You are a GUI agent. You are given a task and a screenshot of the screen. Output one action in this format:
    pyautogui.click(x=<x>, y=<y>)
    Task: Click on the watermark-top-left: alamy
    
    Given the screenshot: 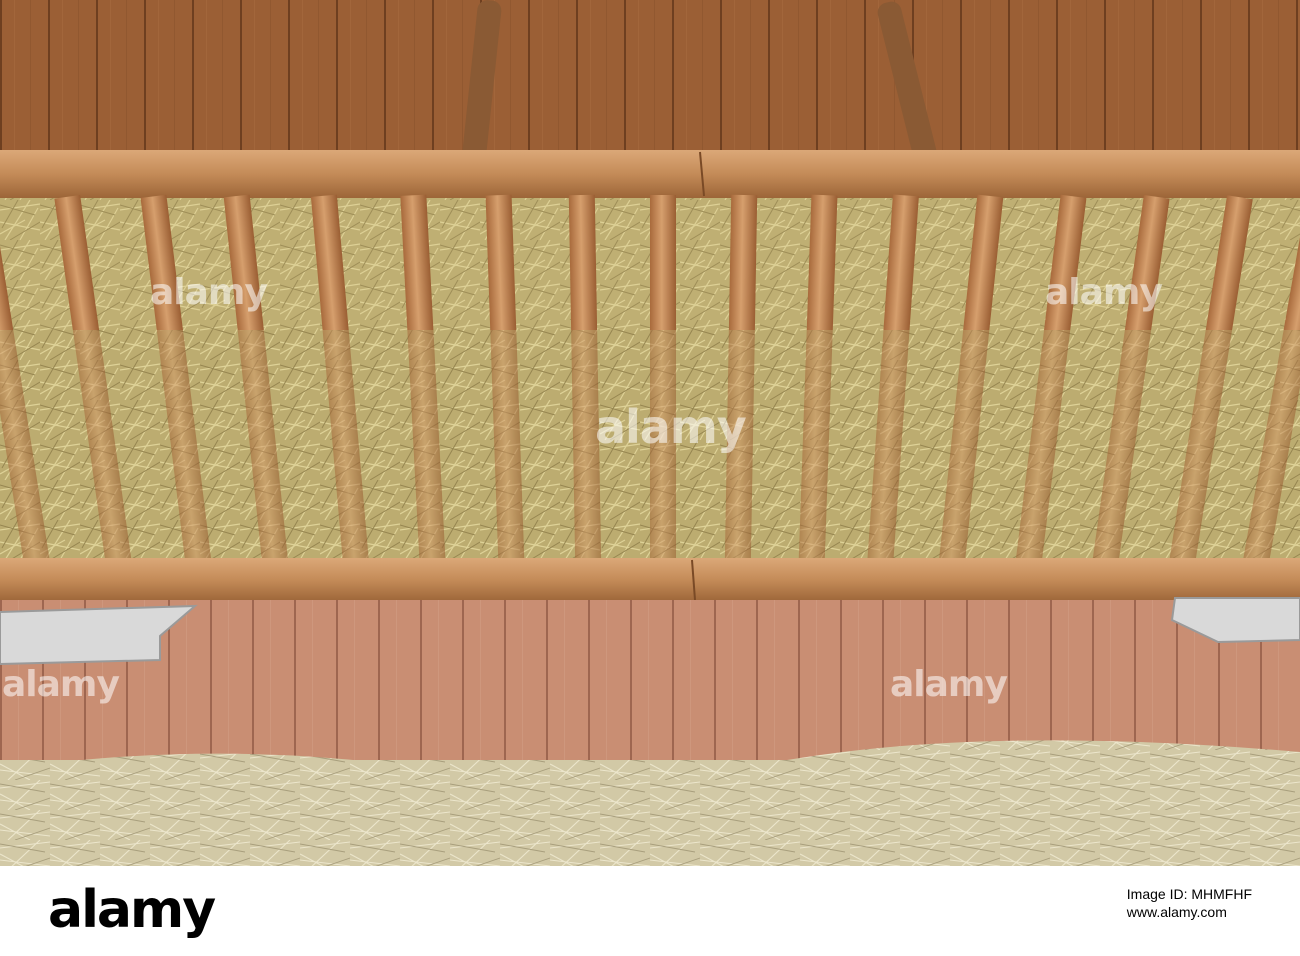 What is the action you would take?
    pyautogui.click(x=209, y=292)
    